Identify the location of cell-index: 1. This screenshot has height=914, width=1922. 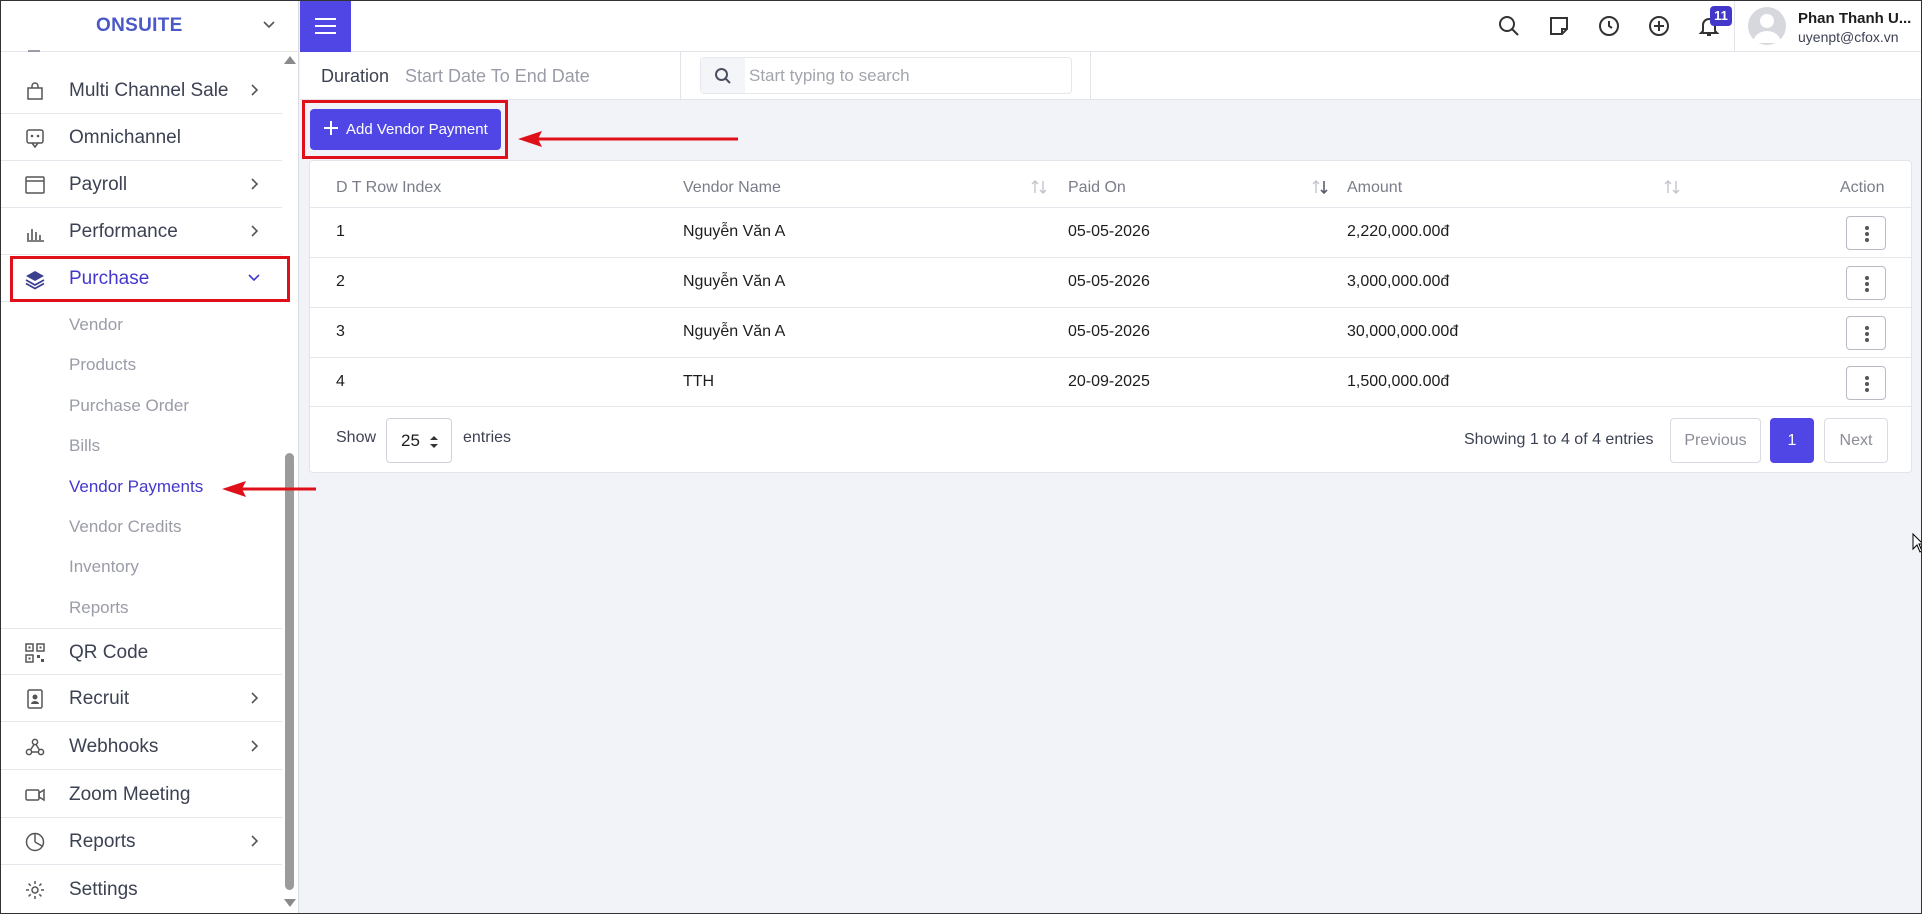
(340, 231).